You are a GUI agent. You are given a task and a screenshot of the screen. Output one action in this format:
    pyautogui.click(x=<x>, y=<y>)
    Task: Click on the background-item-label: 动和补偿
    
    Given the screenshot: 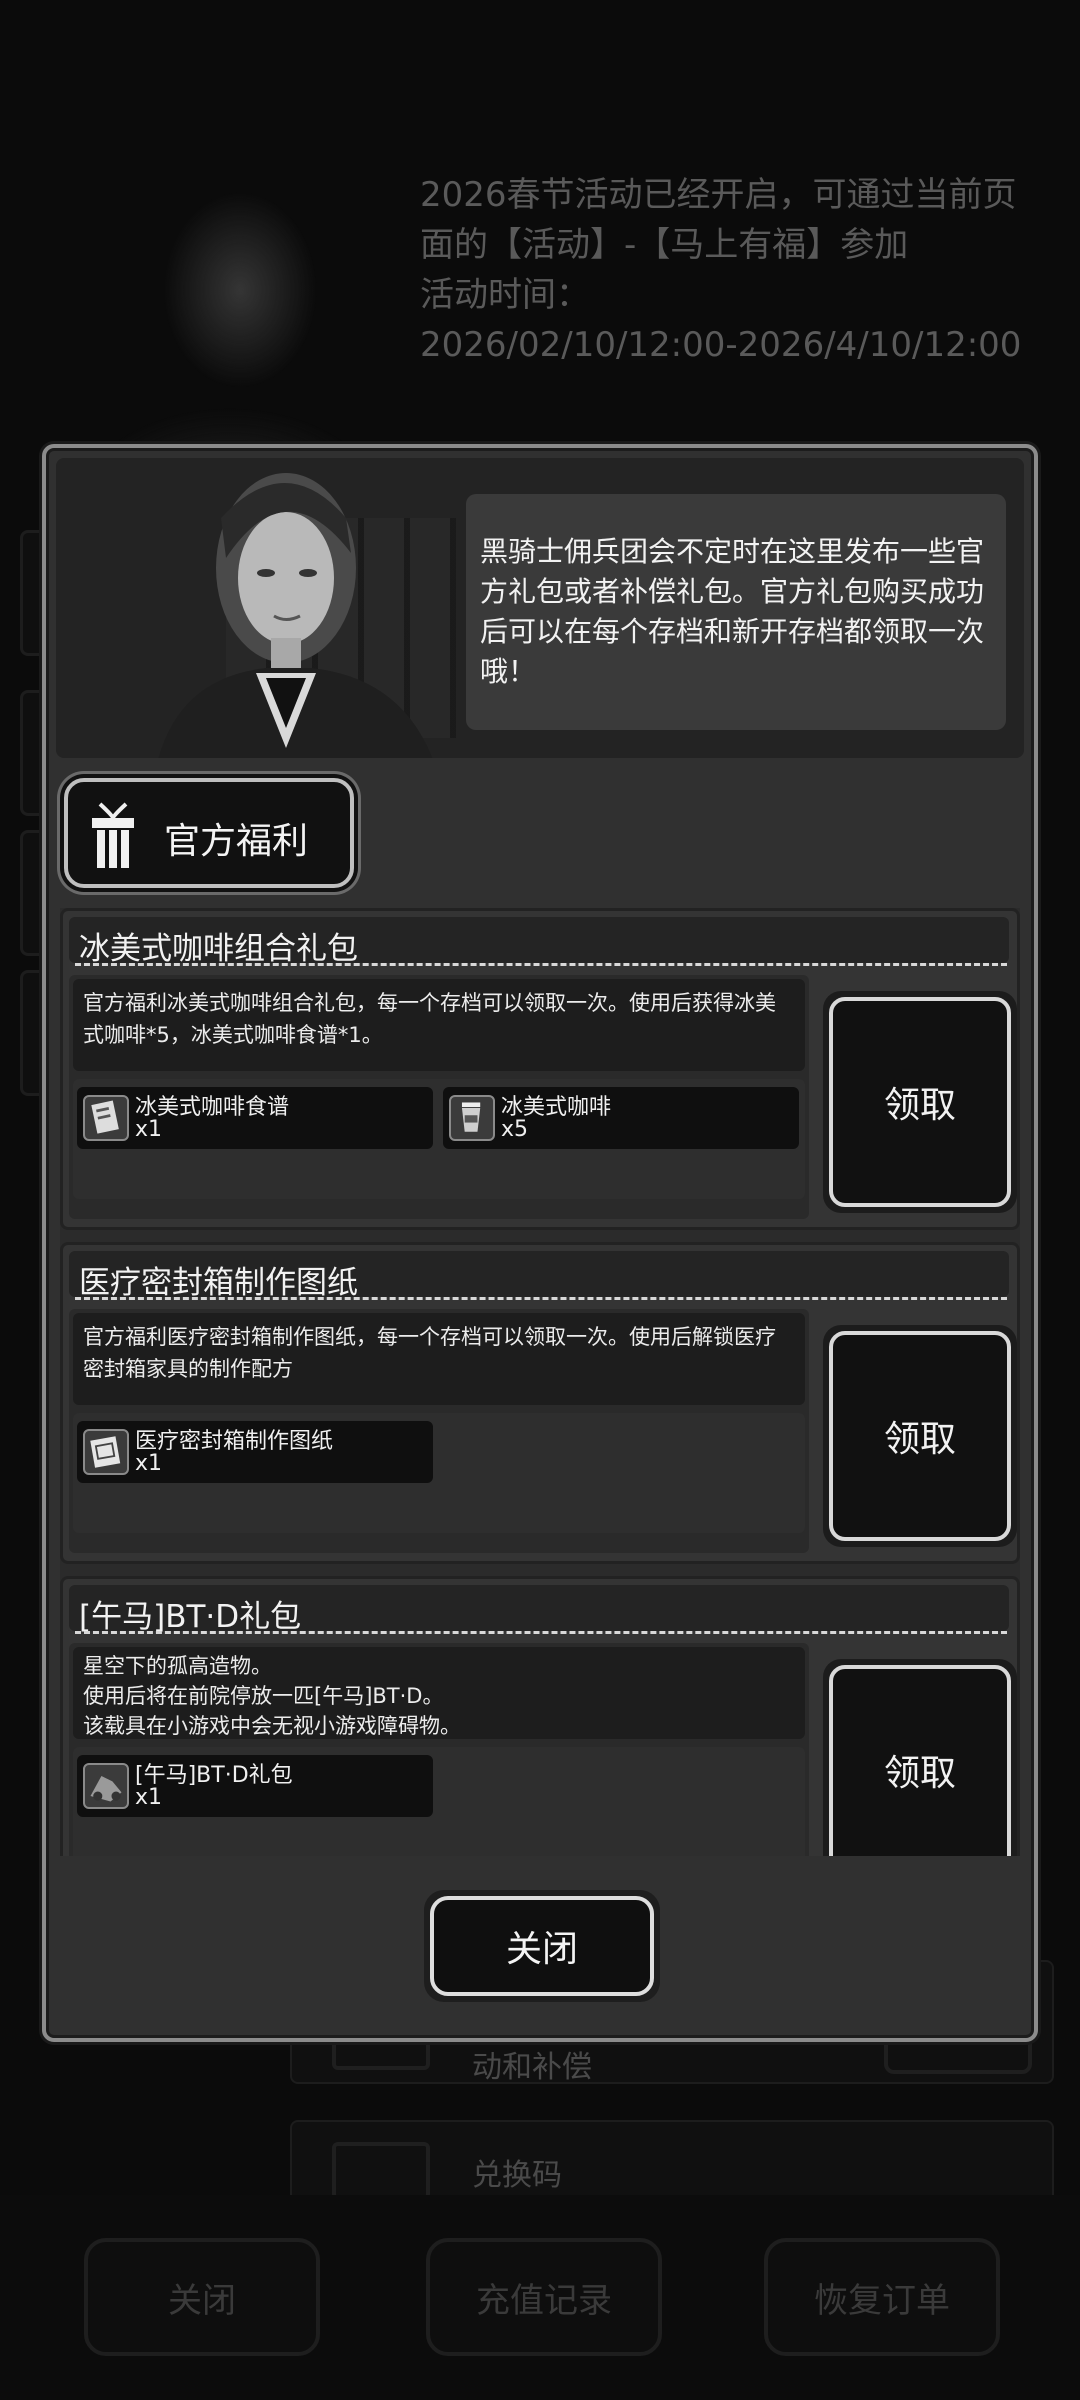 What is the action you would take?
    pyautogui.click(x=532, y=2067)
    